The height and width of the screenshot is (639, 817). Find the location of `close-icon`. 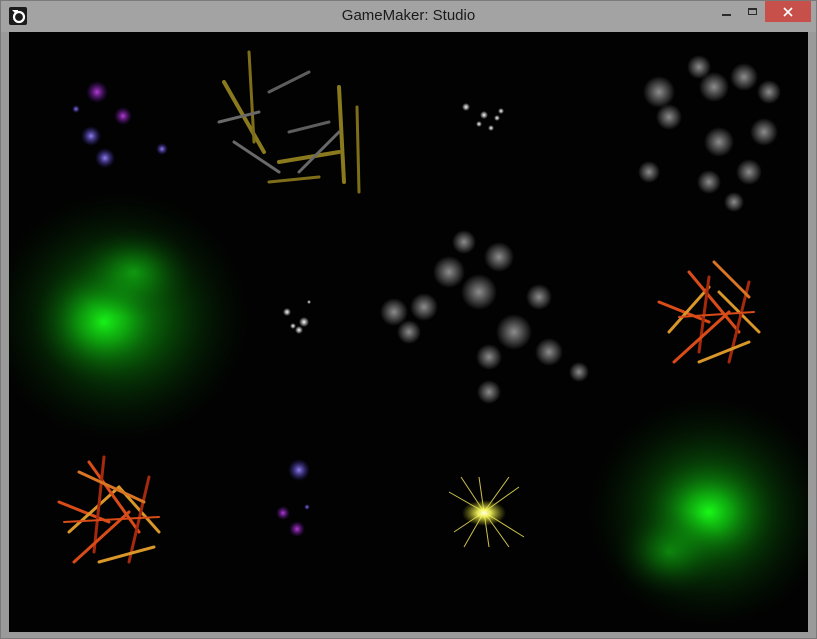

close-icon is located at coordinates (788, 11).